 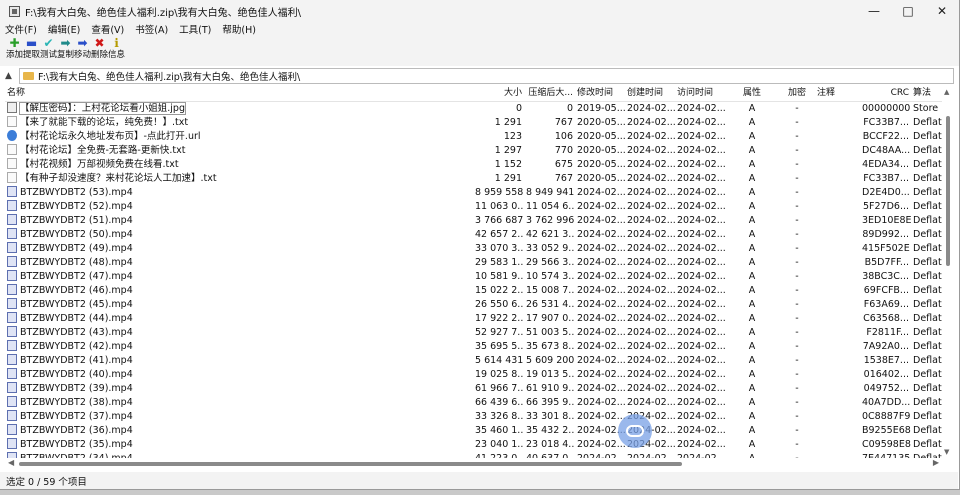 What do you see at coordinates (15, 48) in the screenshot?
I see `toolbar-button-0: ✚ 添加` at bounding box center [15, 48].